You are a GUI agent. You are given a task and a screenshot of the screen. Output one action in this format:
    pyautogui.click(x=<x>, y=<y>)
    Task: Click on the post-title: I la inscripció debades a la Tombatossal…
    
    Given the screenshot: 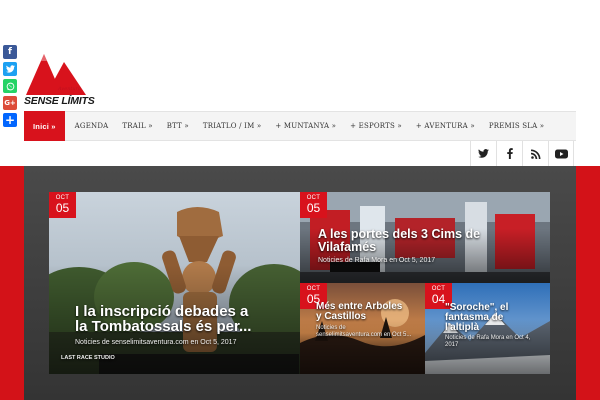 What is the action you would take?
    pyautogui.click(x=163, y=319)
    